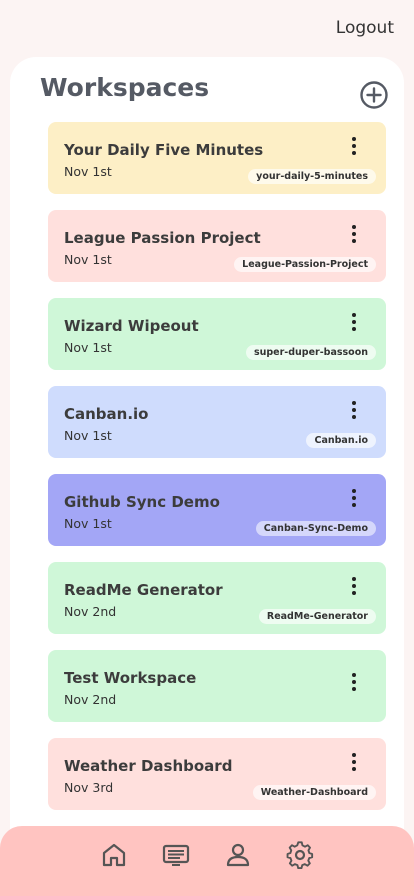  What do you see at coordinates (310, 352) in the screenshot?
I see `repo-badge: super-duper-bassoon` at bounding box center [310, 352].